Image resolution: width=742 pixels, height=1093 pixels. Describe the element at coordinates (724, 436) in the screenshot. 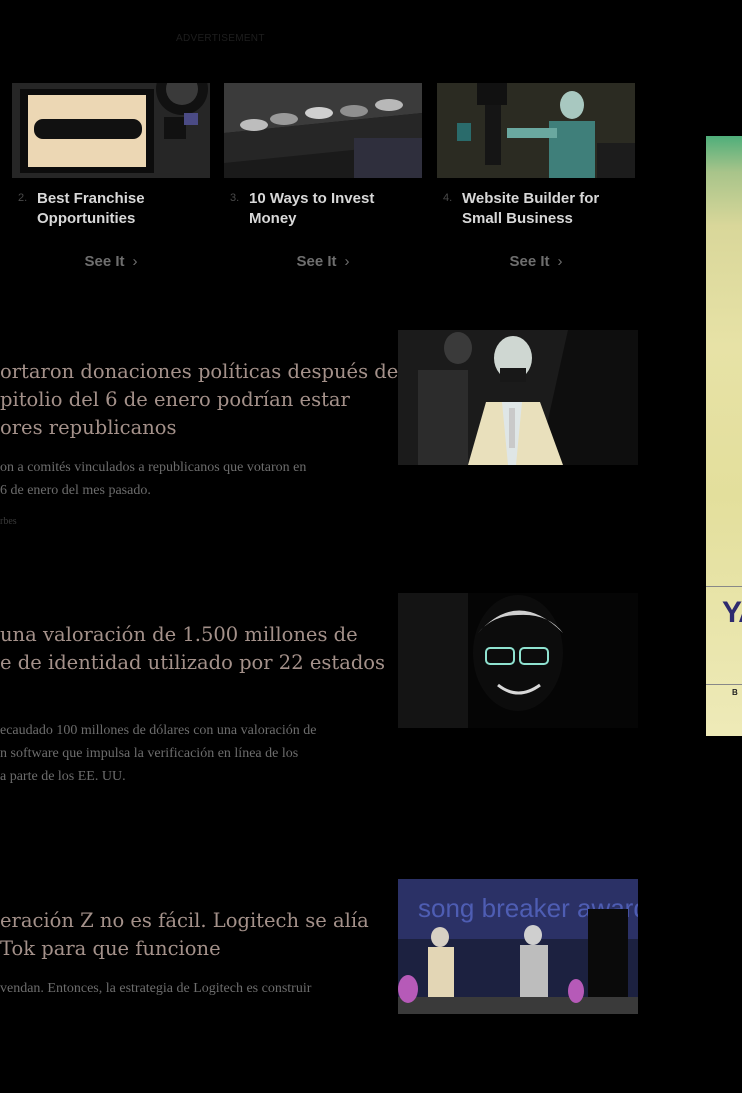

I see `side-advertisement: YA B` at that location.